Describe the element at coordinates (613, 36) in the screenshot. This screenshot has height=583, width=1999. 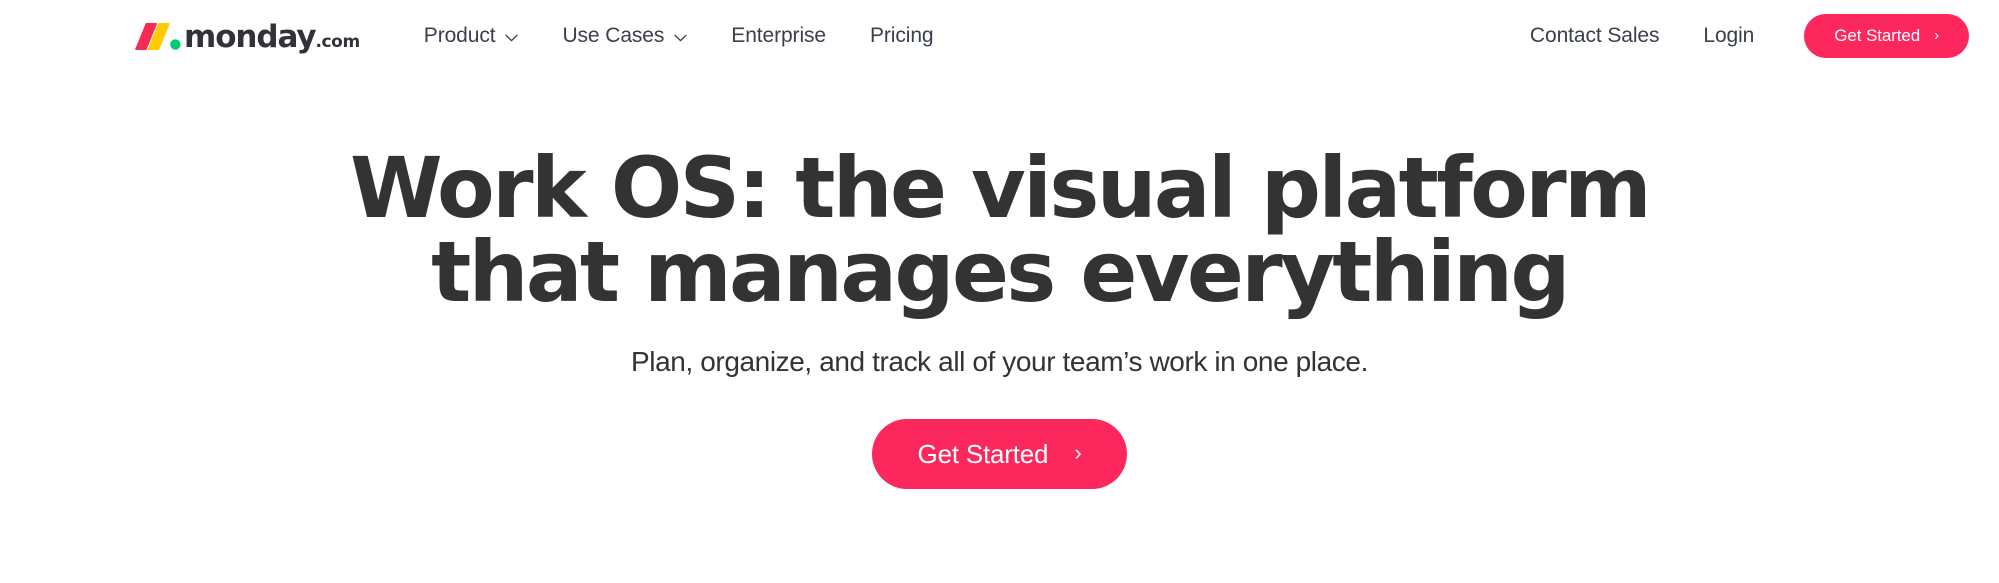
I see `nav-item-use-cases-label: Use Cases` at that location.